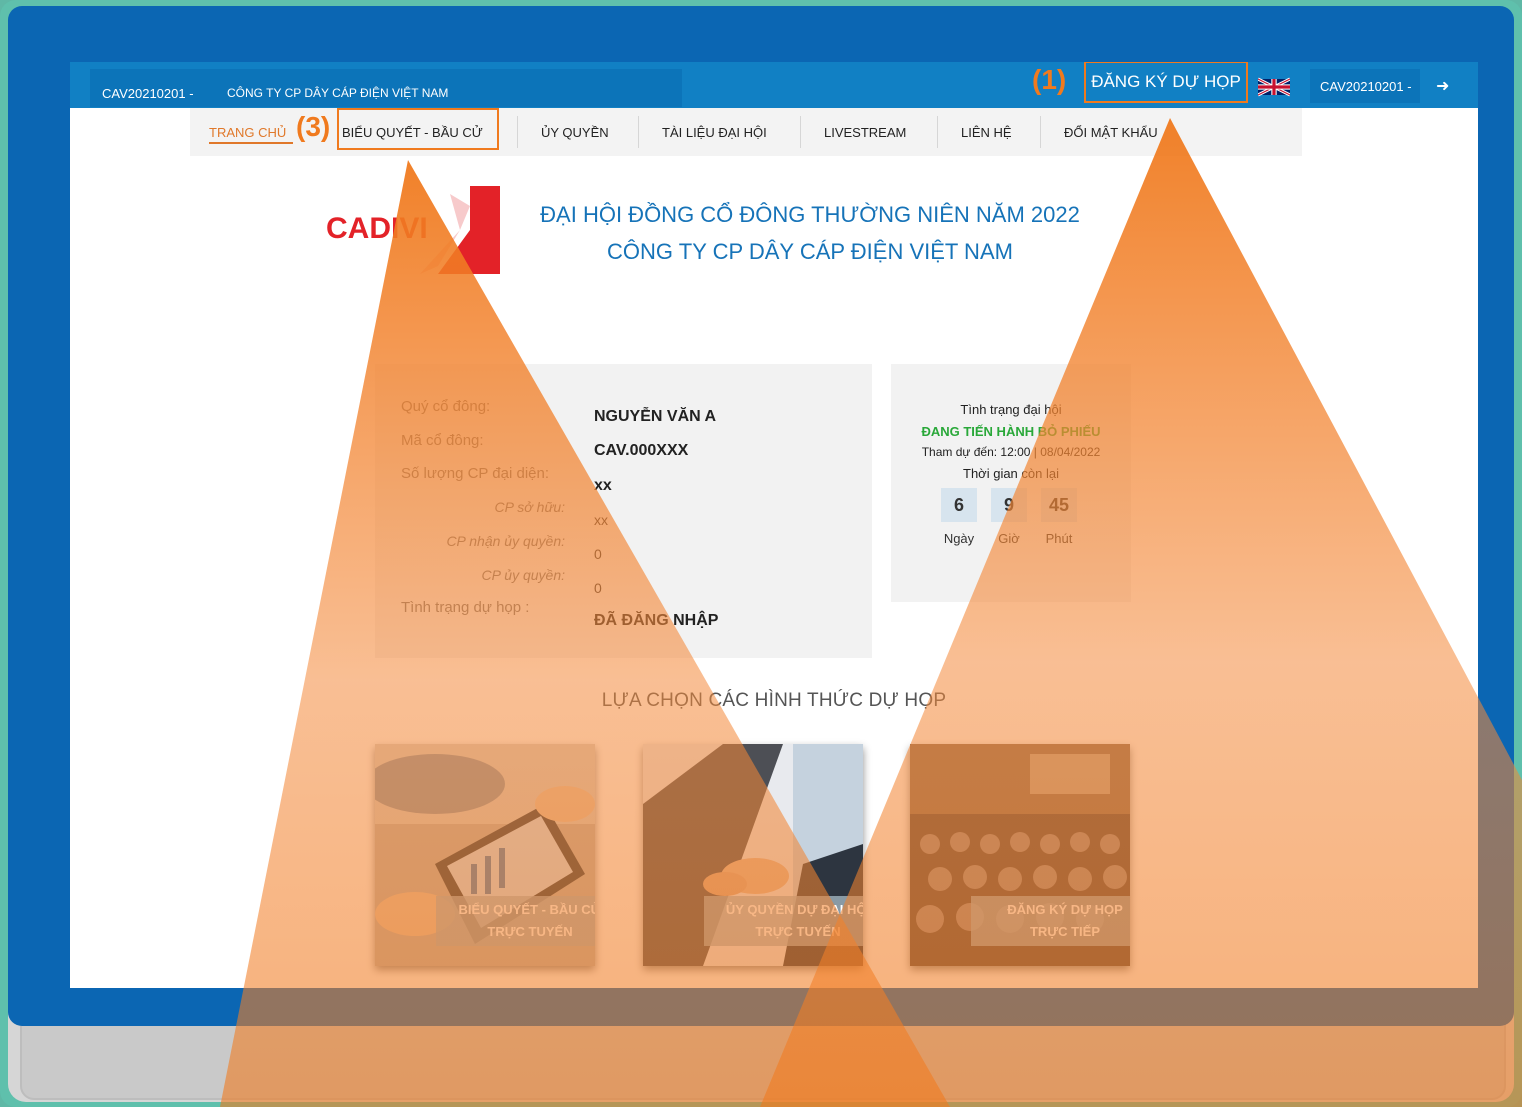  What do you see at coordinates (1064, 931) in the screenshot?
I see `card-label-line2: TRỰC TIẾP` at bounding box center [1064, 931].